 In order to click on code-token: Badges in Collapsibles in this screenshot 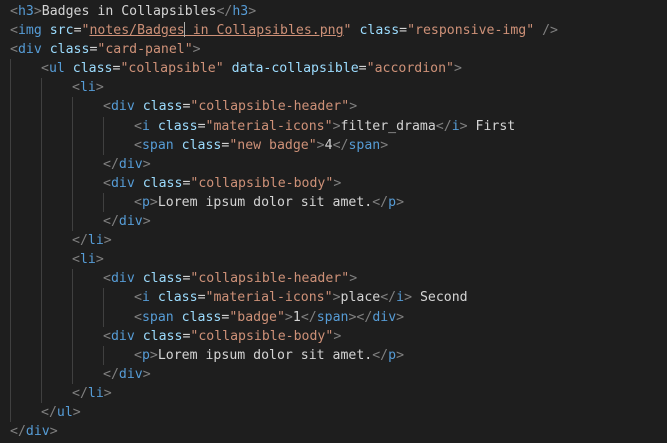, I will do `click(129, 11)`.